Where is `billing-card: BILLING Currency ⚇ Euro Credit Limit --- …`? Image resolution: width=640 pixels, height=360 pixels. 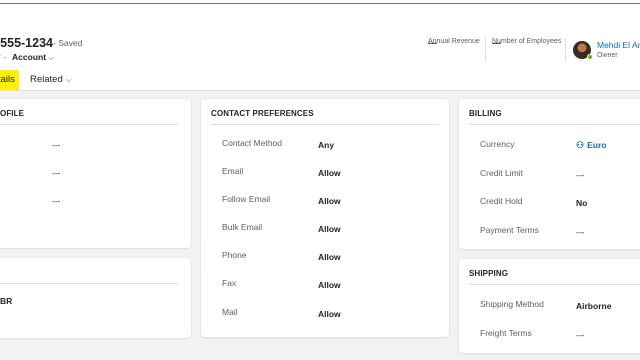 billing-card: BILLING Currency ⚇ Euro Credit Limit --- … is located at coordinates (549, 174).